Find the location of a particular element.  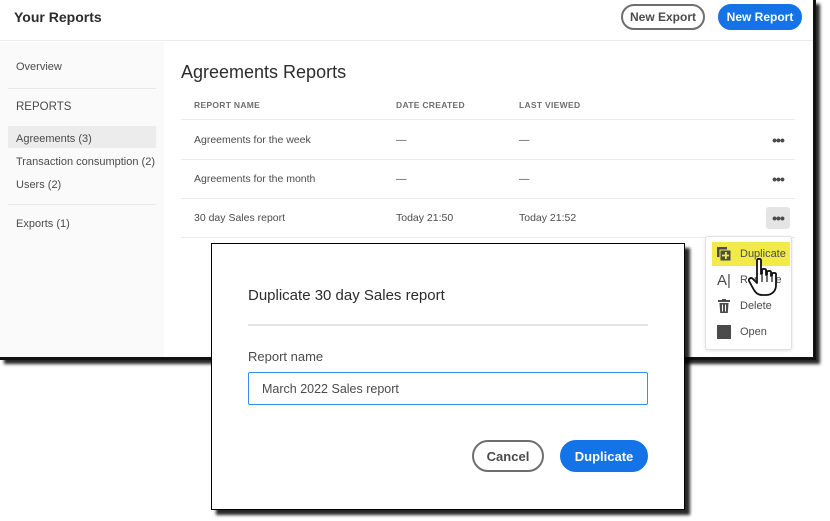

dialog-title: Duplicate 30 day Sales report is located at coordinates (346, 295).